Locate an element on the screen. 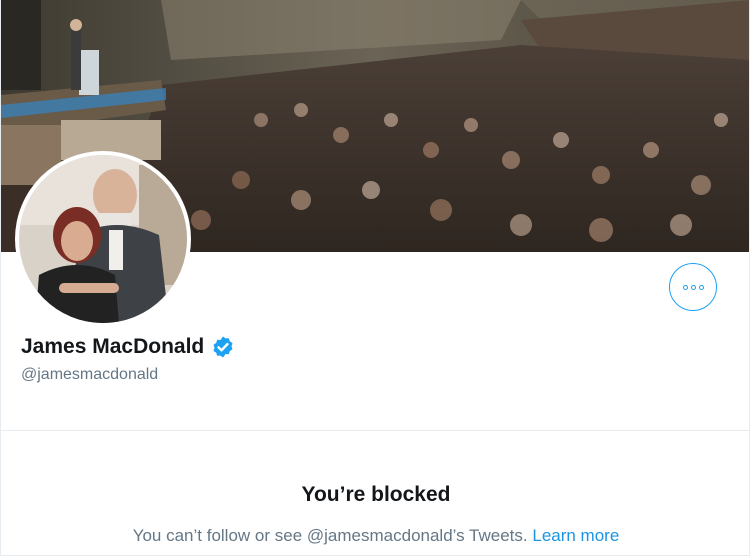  profile-handle: @jamesmacdonald is located at coordinates (90, 374).